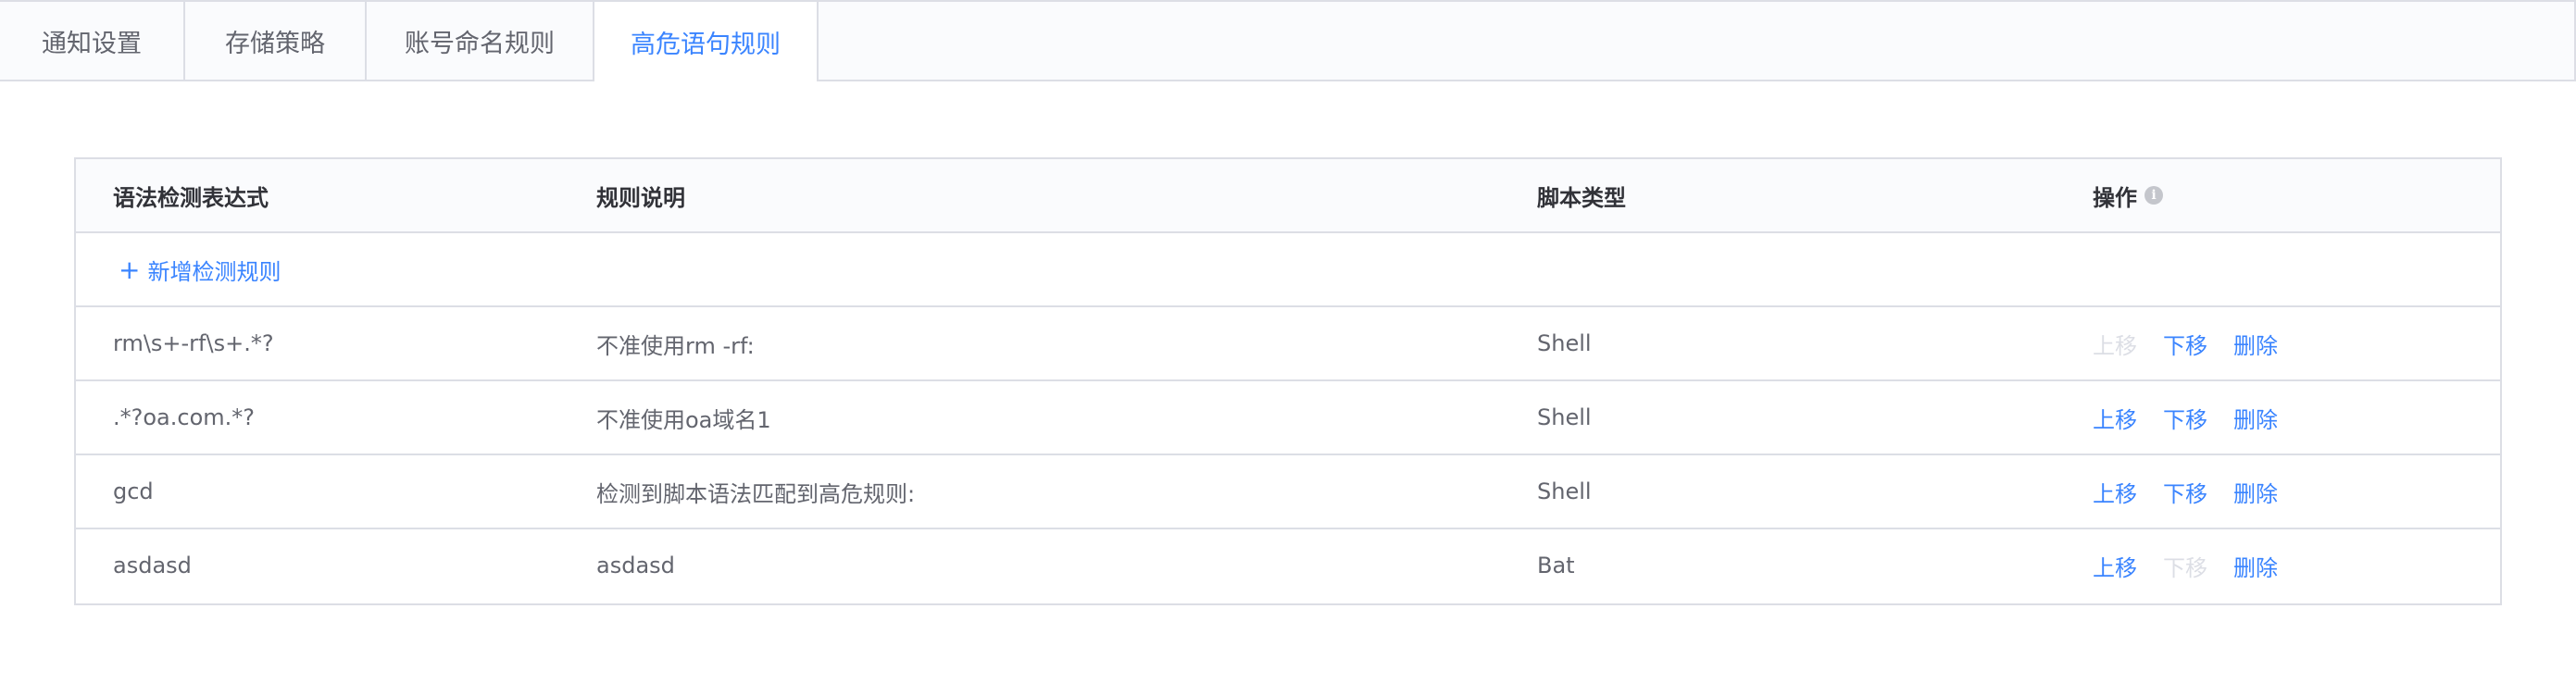 Image resolution: width=2576 pixels, height=696 pixels. I want to click on table-header: 语法检测表达式 规则说明 脚本类型 操作 i, so click(1288, 196).